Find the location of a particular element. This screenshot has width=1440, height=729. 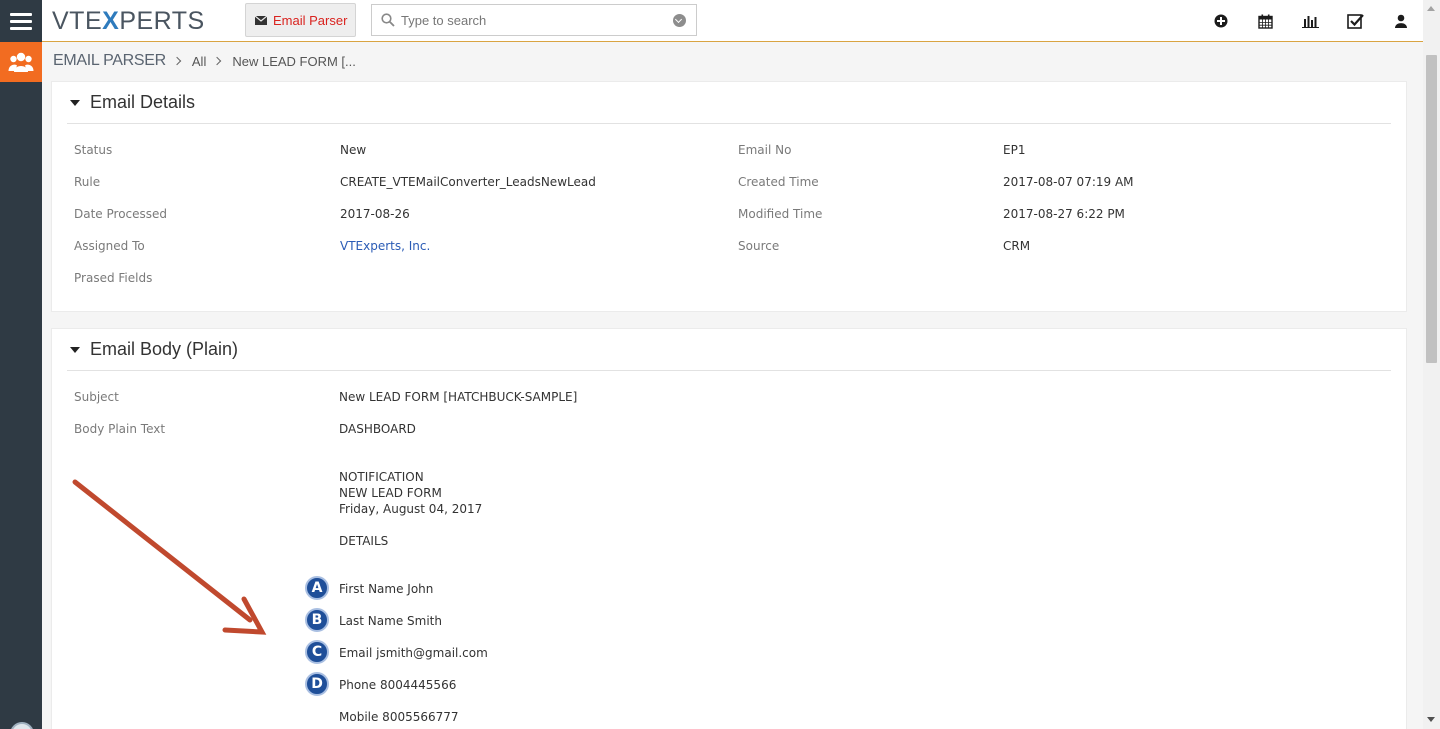

annotation-badge-d: D is located at coordinates (317, 684).